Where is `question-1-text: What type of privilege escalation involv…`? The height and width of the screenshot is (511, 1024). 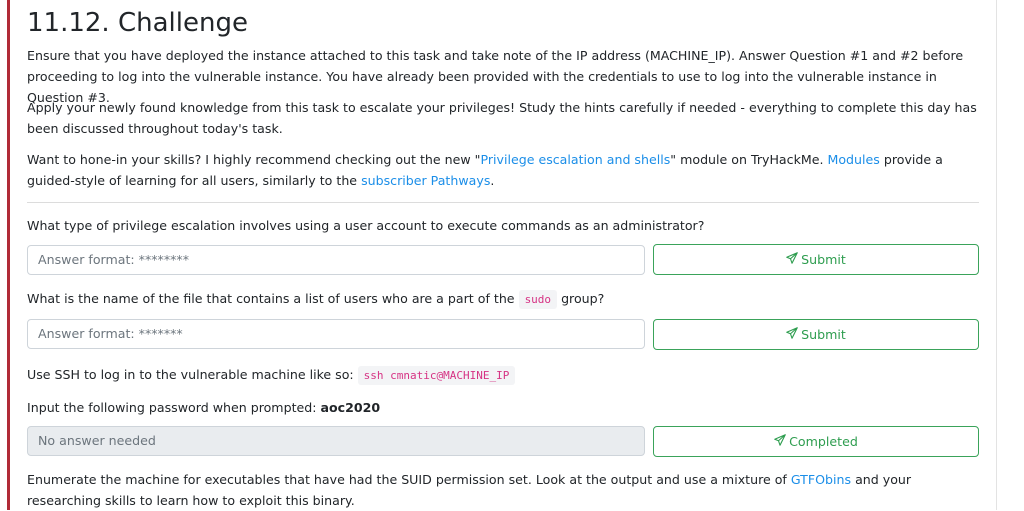
question-1-text: What type of privilege escalation involv… is located at coordinates (366, 225).